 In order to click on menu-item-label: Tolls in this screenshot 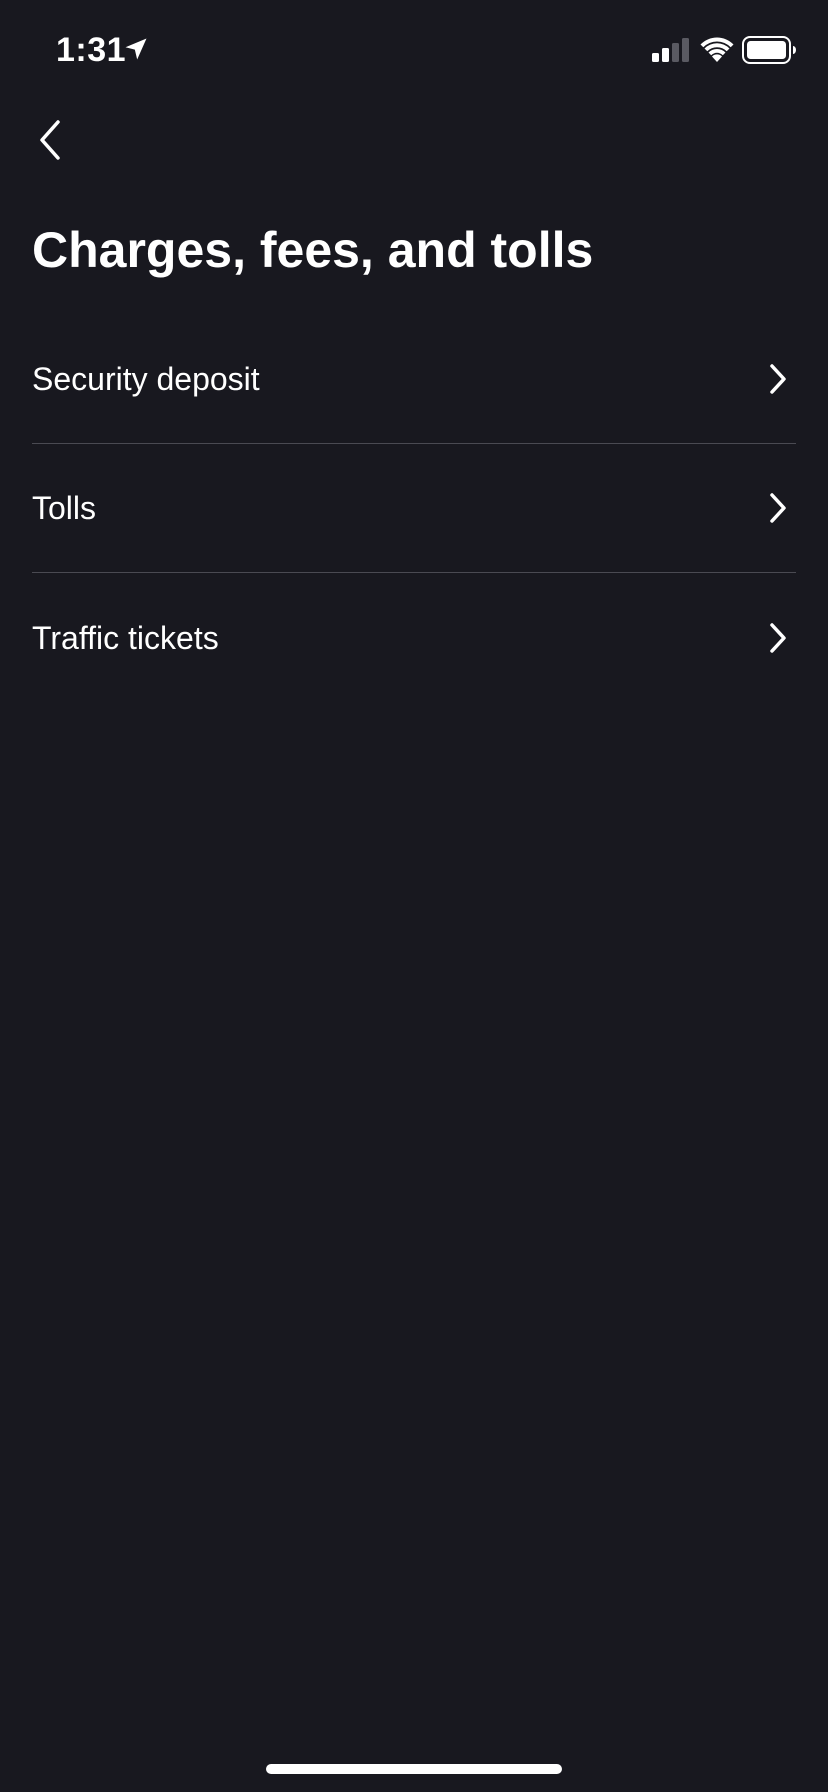, I will do `click(64, 508)`.